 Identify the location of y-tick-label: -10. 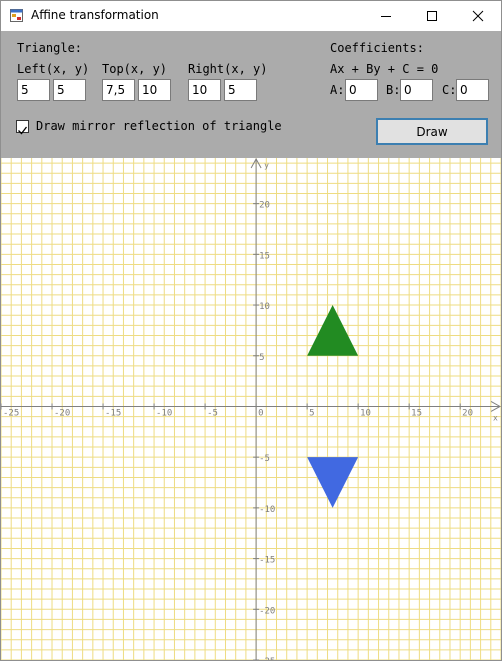
(267, 510).